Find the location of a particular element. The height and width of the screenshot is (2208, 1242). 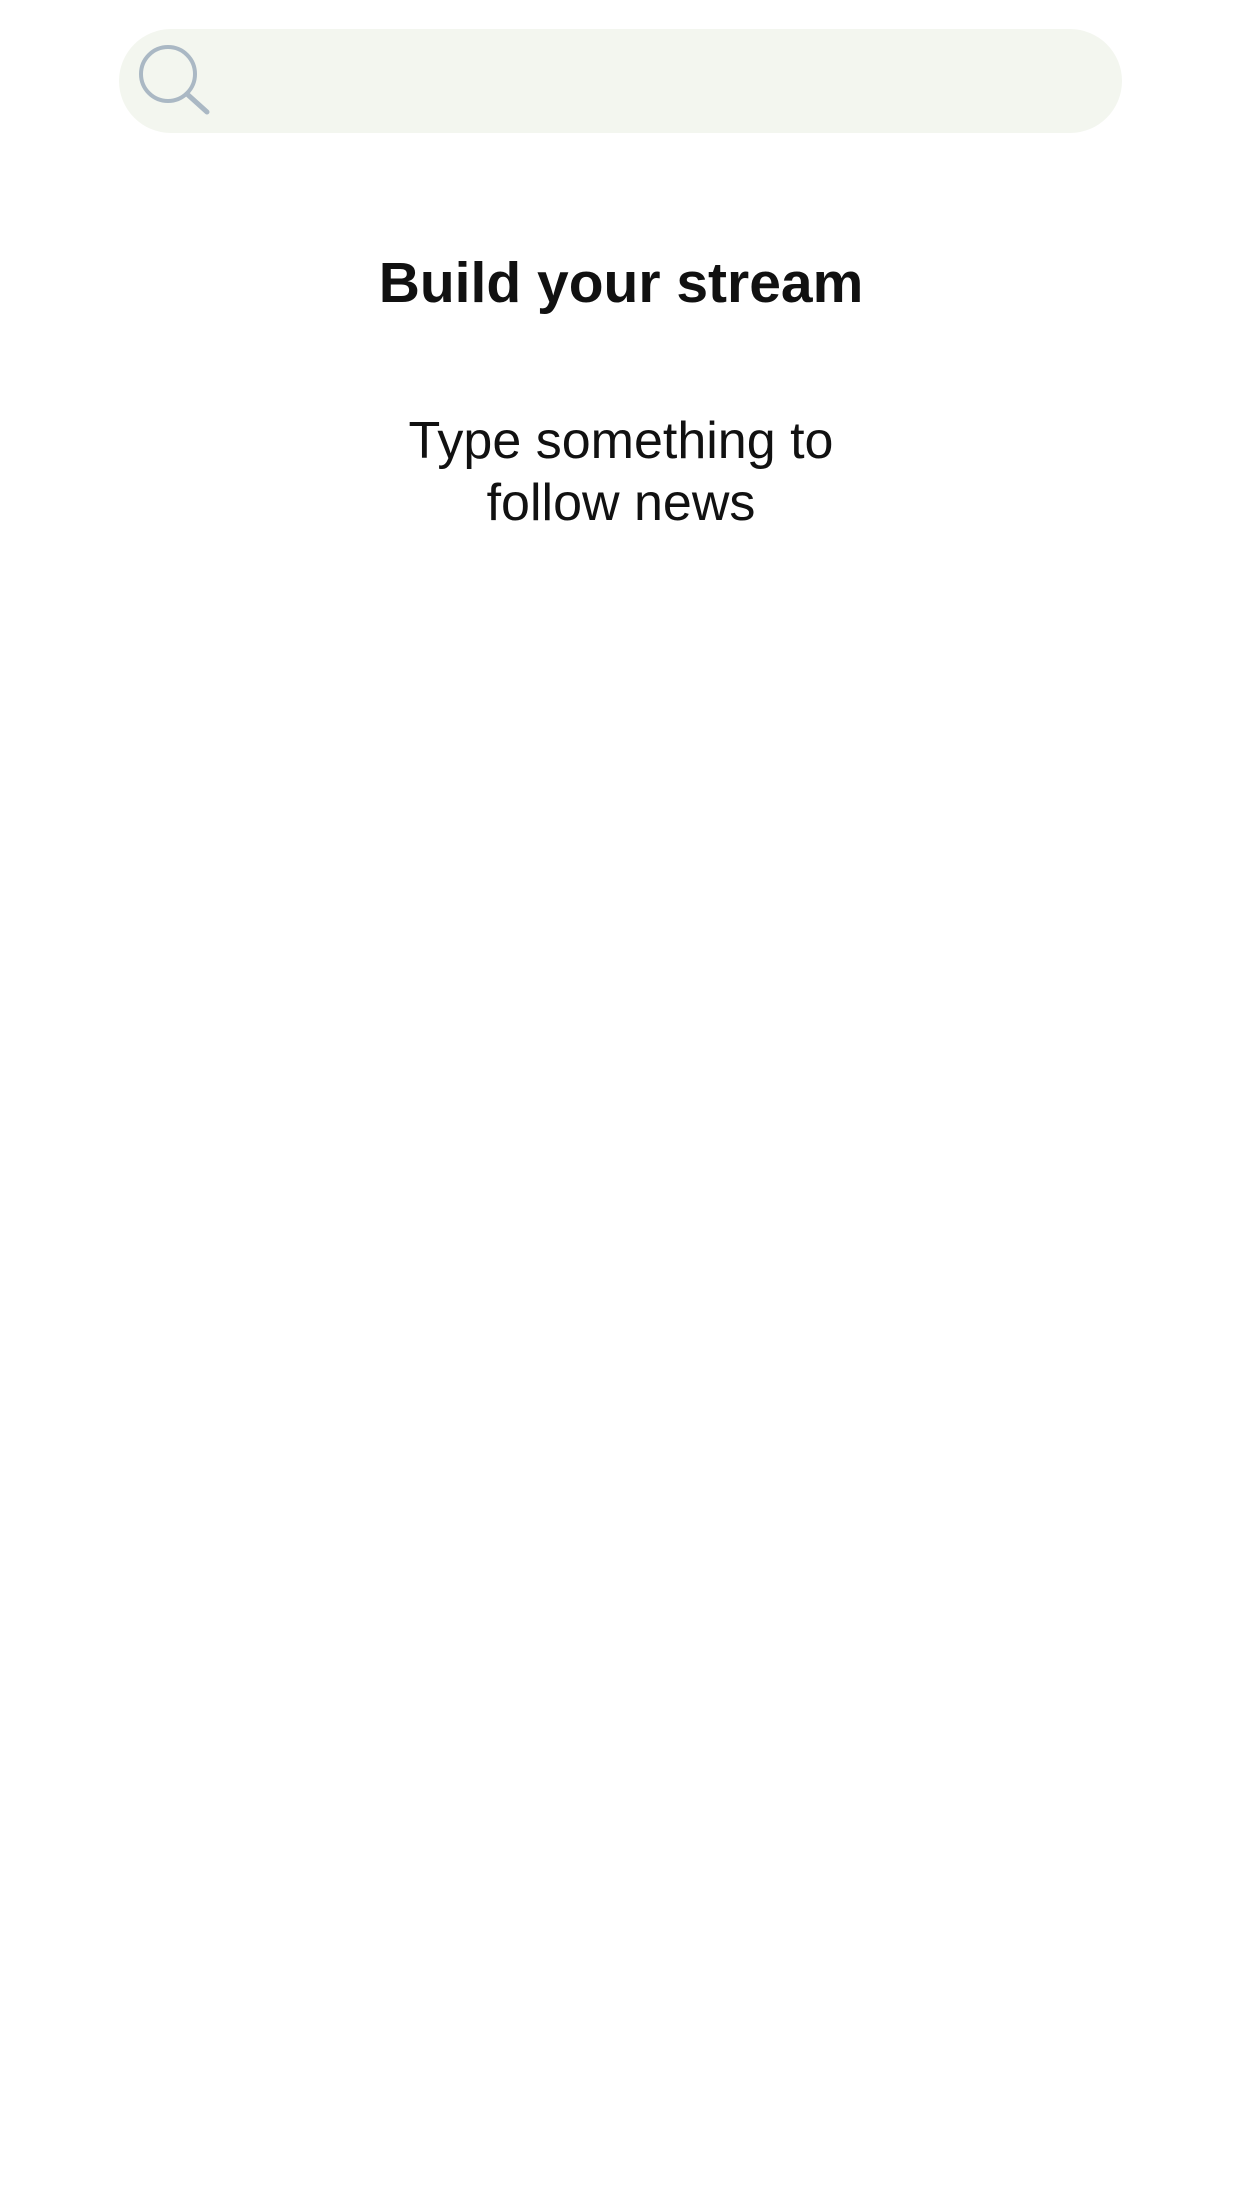

search-icon is located at coordinates (175, 82).